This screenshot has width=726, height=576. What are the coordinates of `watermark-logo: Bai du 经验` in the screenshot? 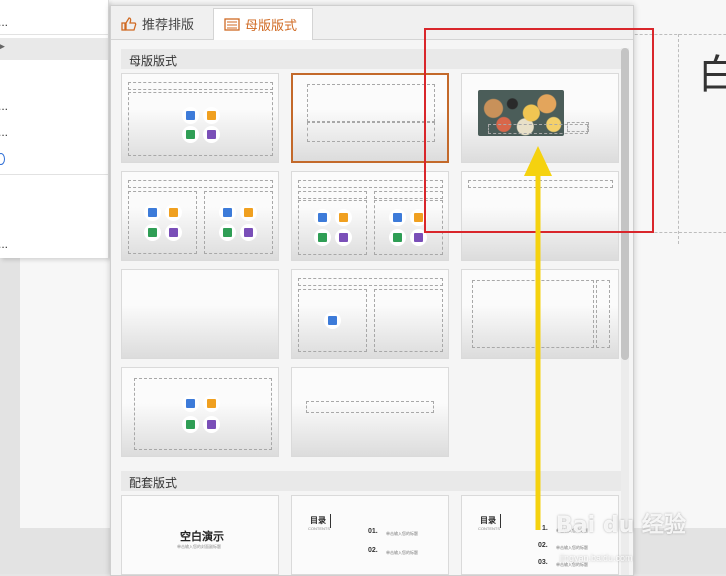 It's located at (621, 525).